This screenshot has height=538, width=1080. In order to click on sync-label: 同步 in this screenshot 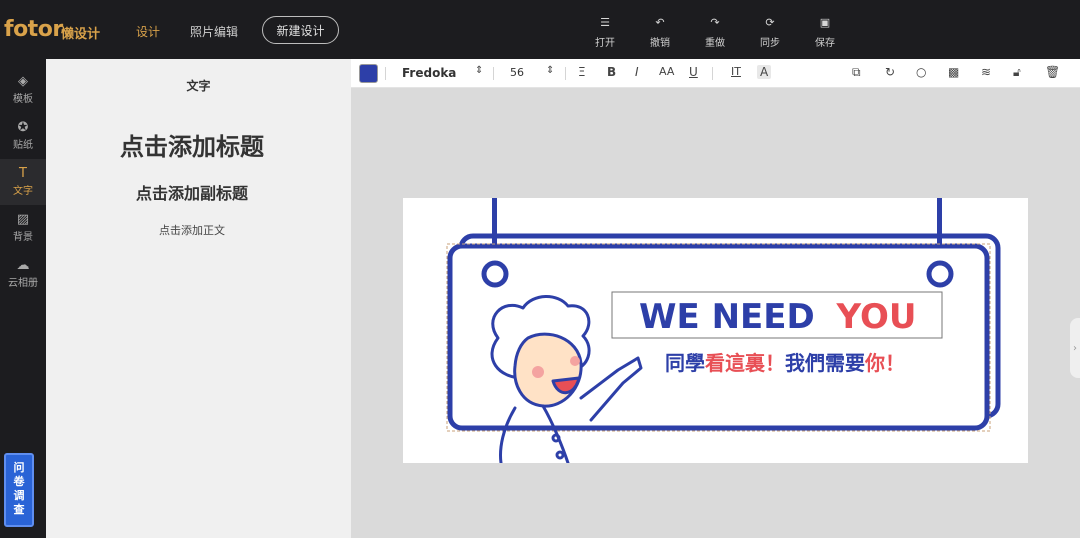, I will do `click(770, 43)`.